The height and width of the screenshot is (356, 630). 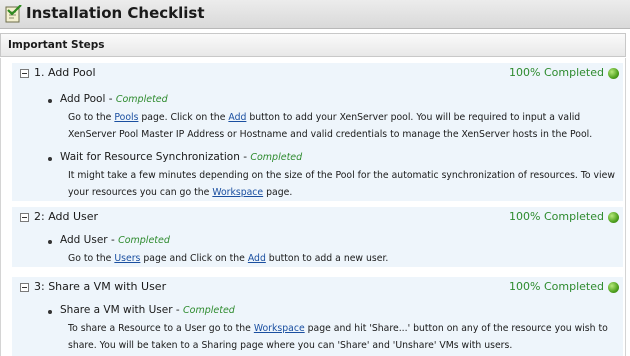 I want to click on title-bar: Installation Checklist, so click(x=315, y=14).